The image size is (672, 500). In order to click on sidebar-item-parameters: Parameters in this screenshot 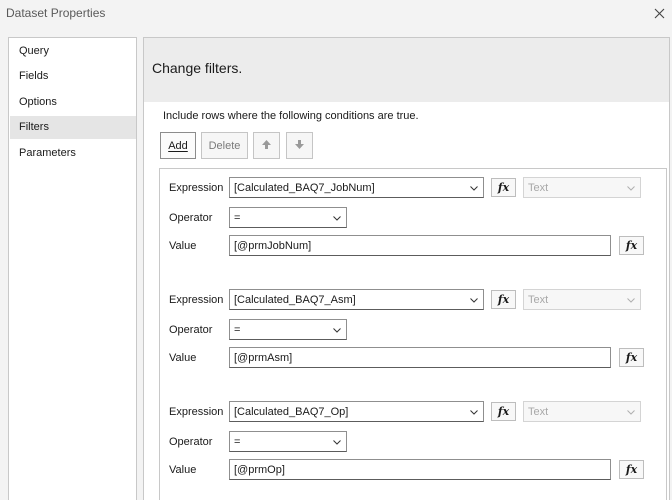, I will do `click(73, 153)`.